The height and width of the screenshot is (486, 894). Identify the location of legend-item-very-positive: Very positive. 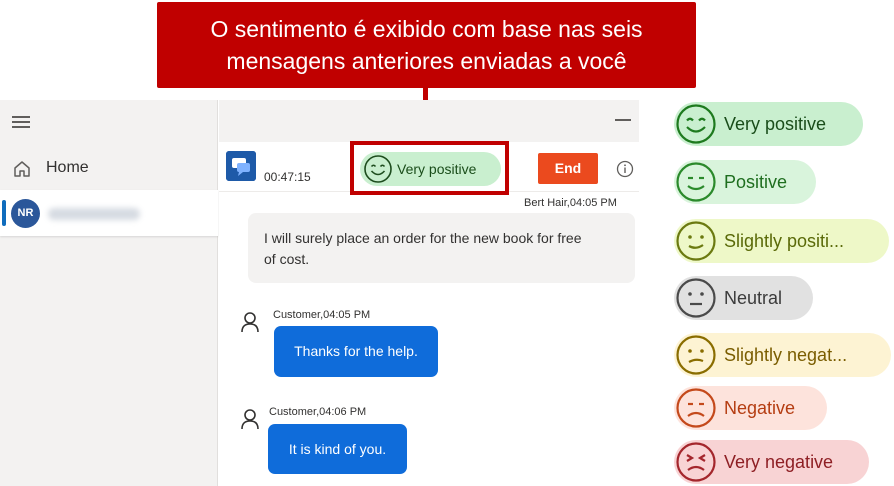
(768, 124).